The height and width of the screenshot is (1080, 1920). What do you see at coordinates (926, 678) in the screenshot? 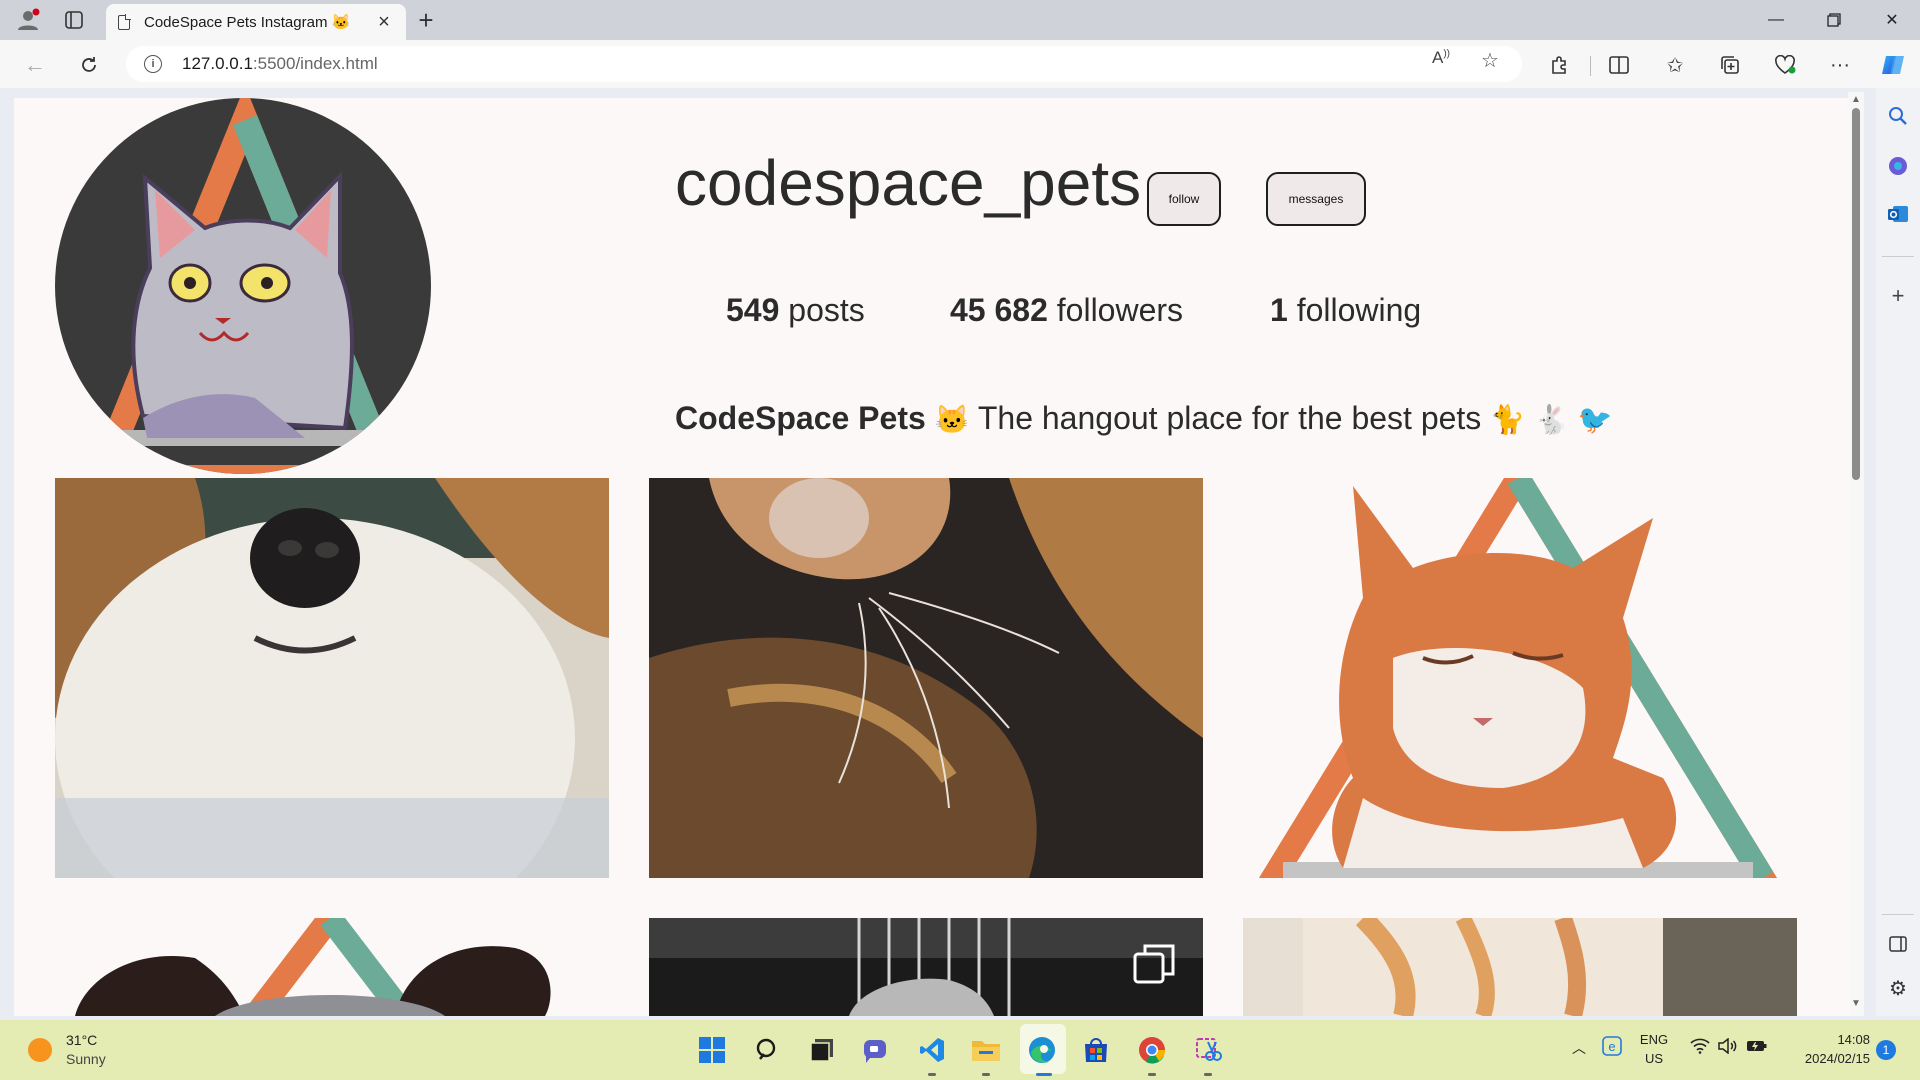
I see `post-calico-cat` at bounding box center [926, 678].